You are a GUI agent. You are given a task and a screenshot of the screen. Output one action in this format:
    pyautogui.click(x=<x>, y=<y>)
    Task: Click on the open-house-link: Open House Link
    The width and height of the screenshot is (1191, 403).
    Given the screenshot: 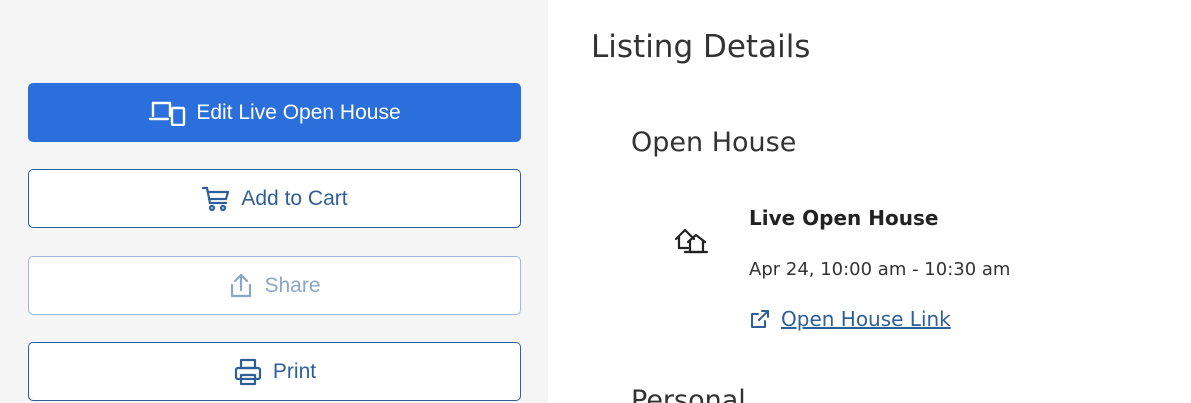 What is the action you would take?
    pyautogui.click(x=850, y=319)
    